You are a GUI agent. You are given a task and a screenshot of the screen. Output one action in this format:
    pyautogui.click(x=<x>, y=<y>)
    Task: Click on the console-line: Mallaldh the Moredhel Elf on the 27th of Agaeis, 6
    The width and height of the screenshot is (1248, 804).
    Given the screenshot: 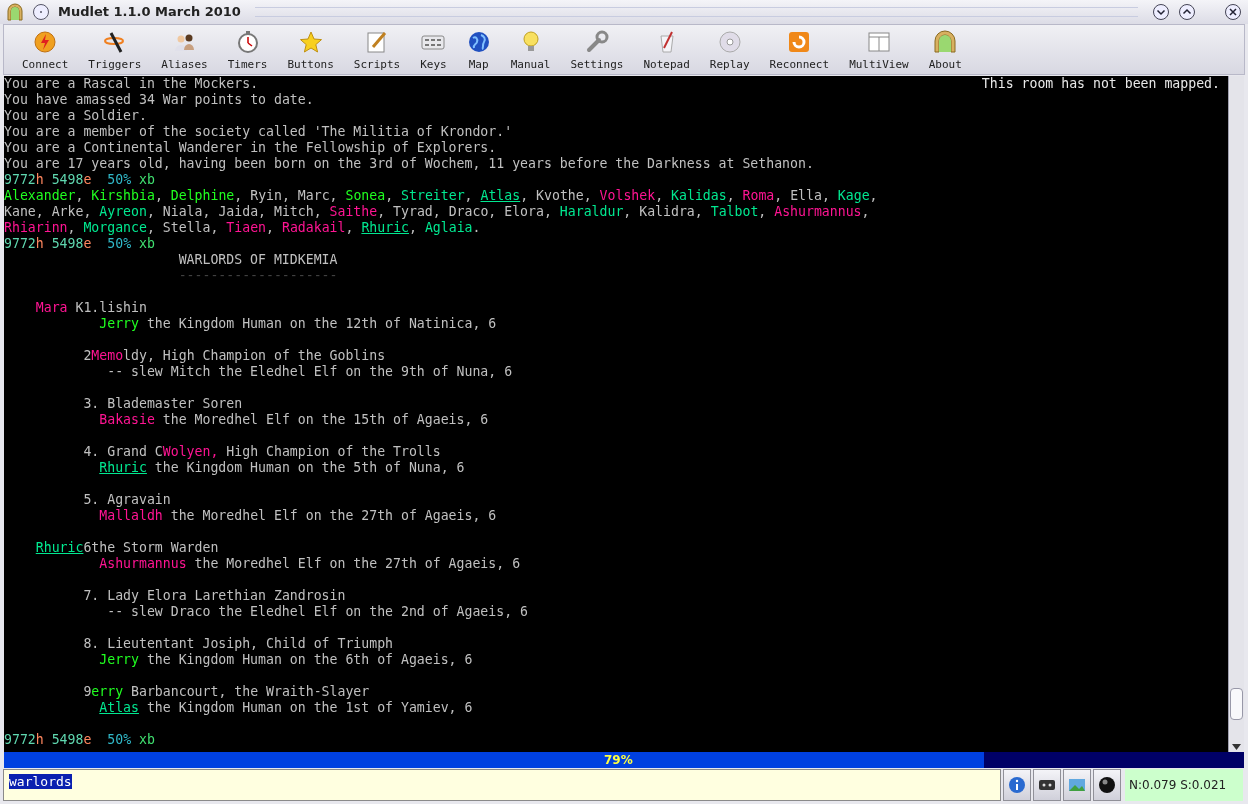 What is the action you would take?
    pyautogui.click(x=298, y=515)
    